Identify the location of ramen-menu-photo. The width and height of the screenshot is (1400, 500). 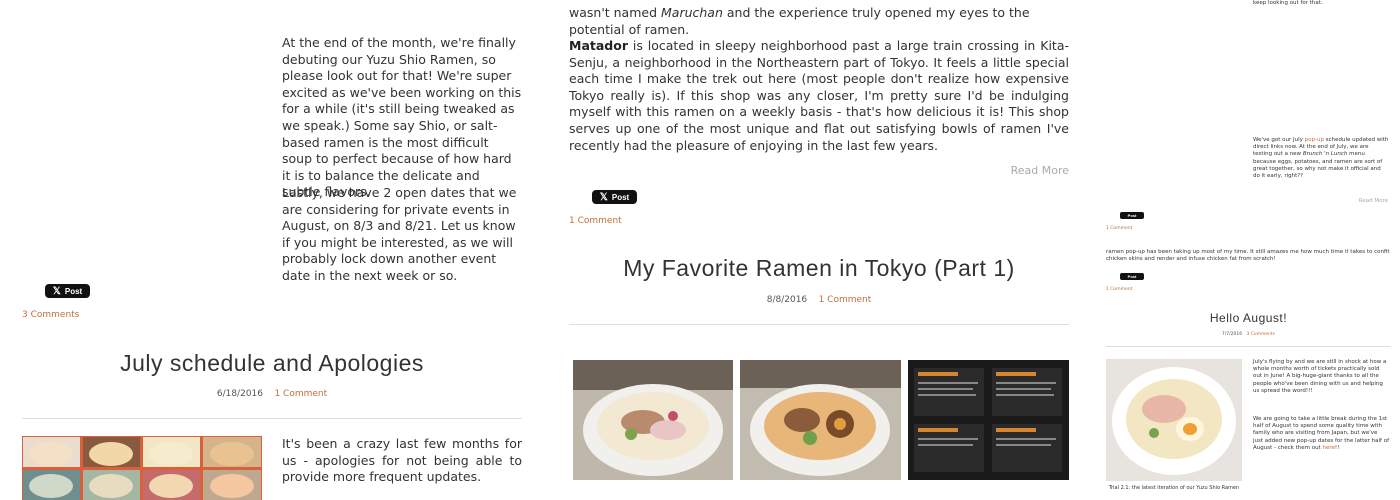
(988, 420).